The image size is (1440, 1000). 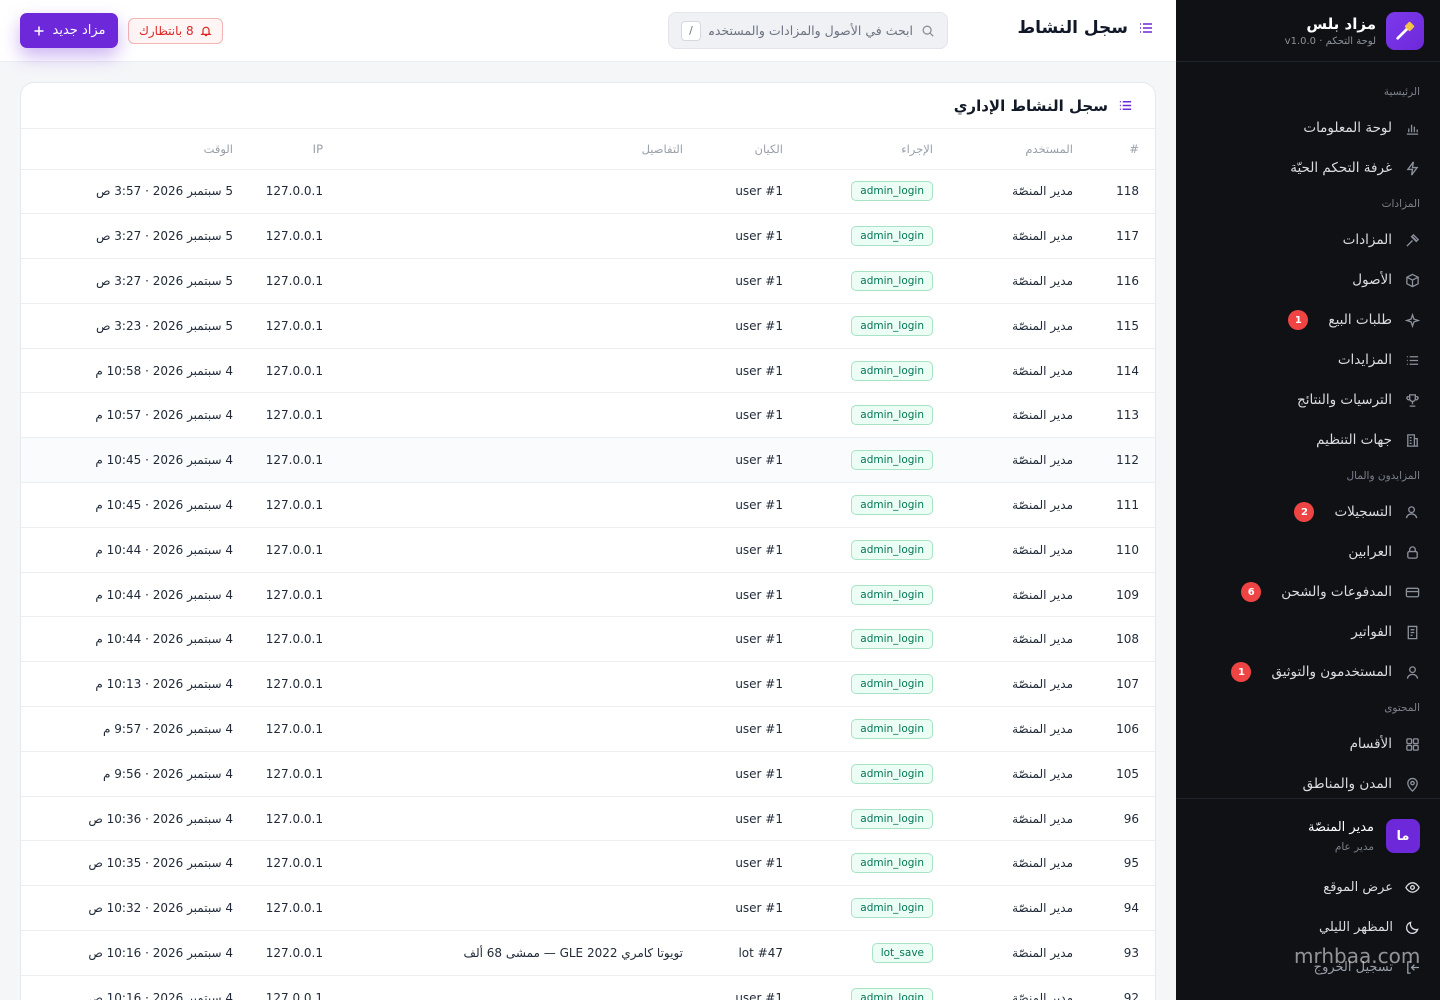 What do you see at coordinates (513, 908) in the screenshot?
I see `row-details` at bounding box center [513, 908].